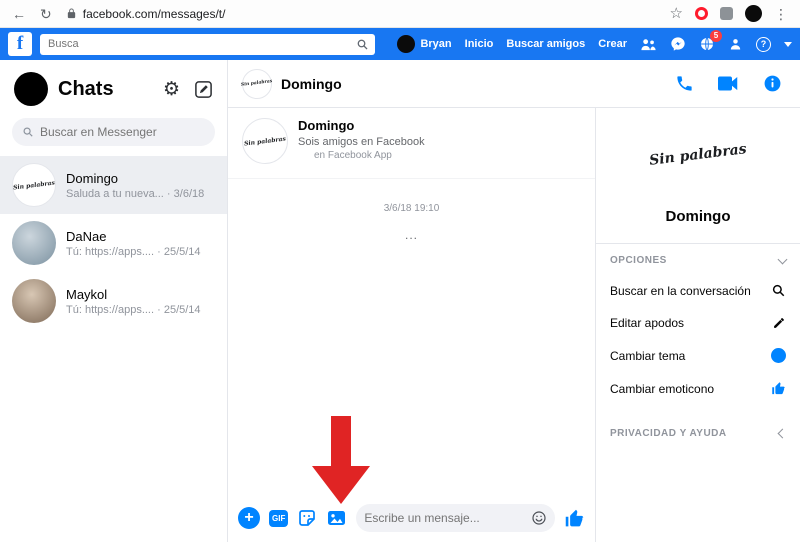 The height and width of the screenshot is (542, 800). What do you see at coordinates (545, 44) in the screenshot?
I see `nav-find-friends-link: Buscar amigos` at bounding box center [545, 44].